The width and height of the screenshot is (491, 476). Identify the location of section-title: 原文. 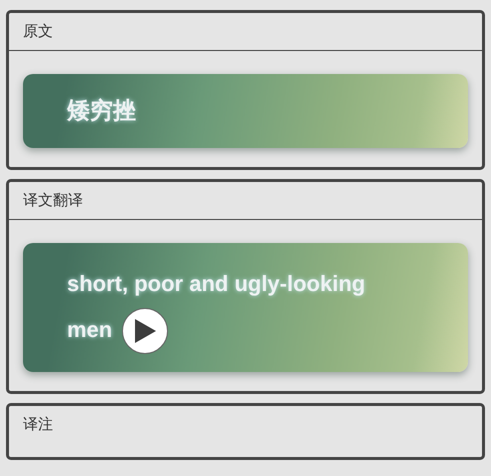
(38, 31).